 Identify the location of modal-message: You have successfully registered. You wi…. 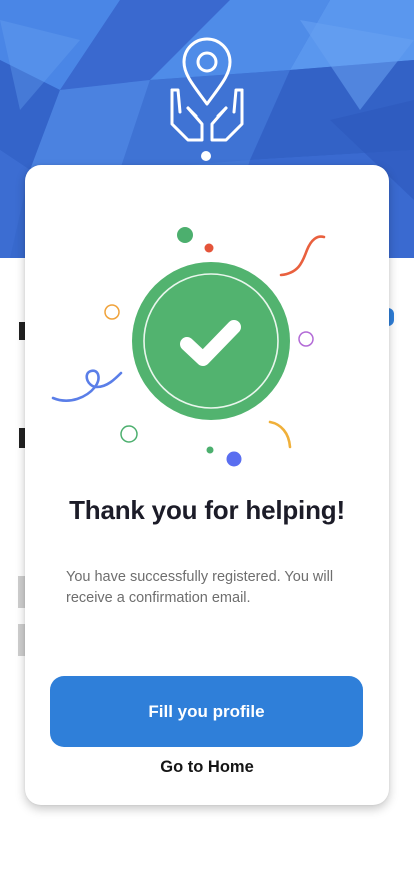
(200, 587).